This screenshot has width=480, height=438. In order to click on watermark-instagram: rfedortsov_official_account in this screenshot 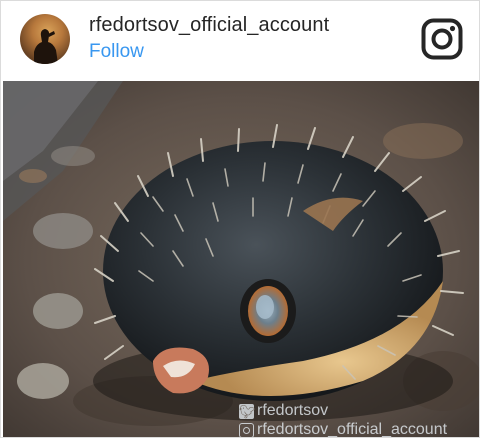, I will do `click(359, 429)`.